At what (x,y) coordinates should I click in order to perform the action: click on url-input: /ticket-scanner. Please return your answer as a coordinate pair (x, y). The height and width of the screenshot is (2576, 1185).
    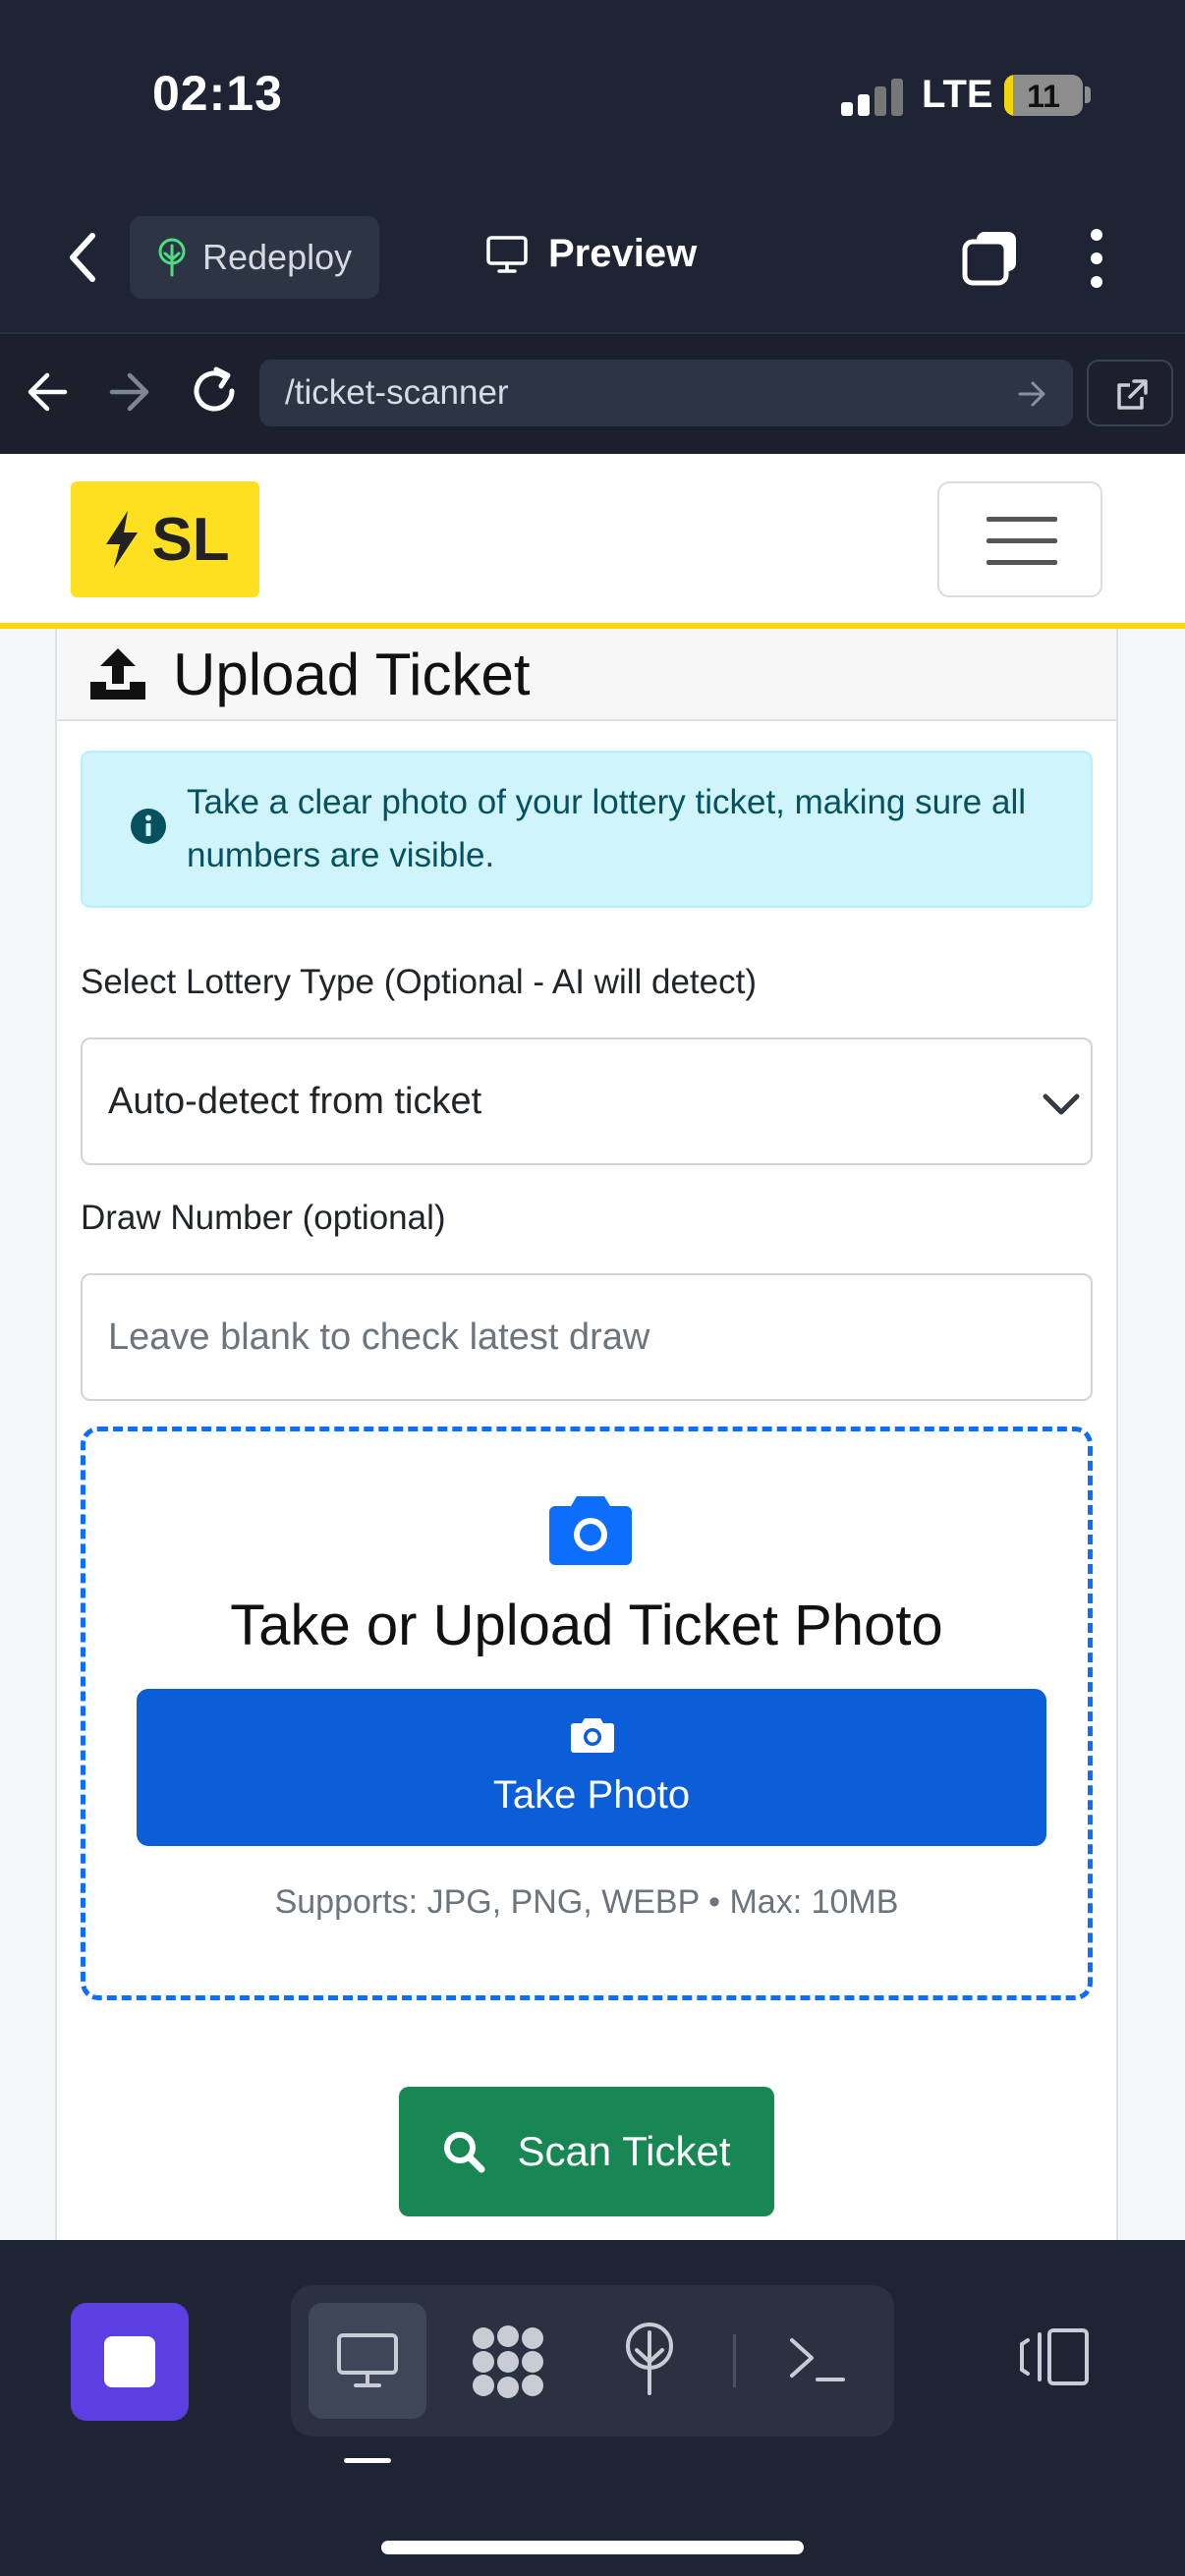
    Looking at the image, I should click on (666, 393).